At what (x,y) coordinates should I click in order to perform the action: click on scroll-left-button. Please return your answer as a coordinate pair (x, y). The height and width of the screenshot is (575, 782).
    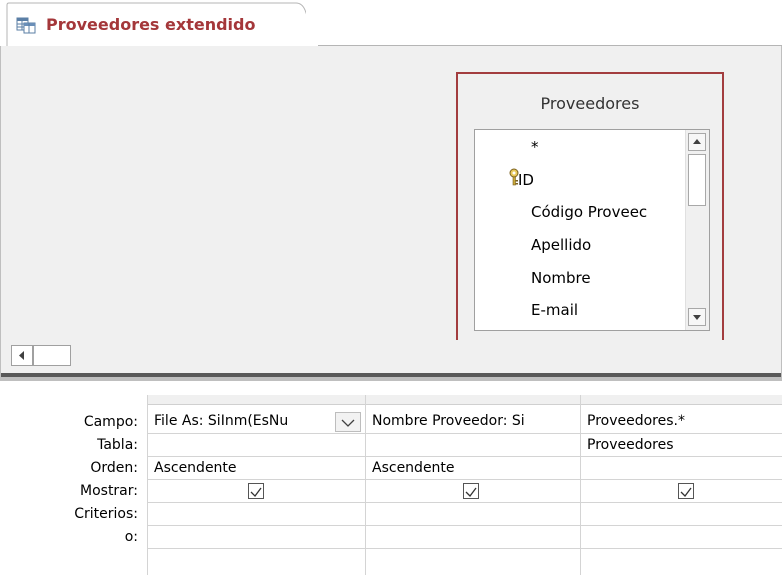
    Looking at the image, I should click on (22, 355).